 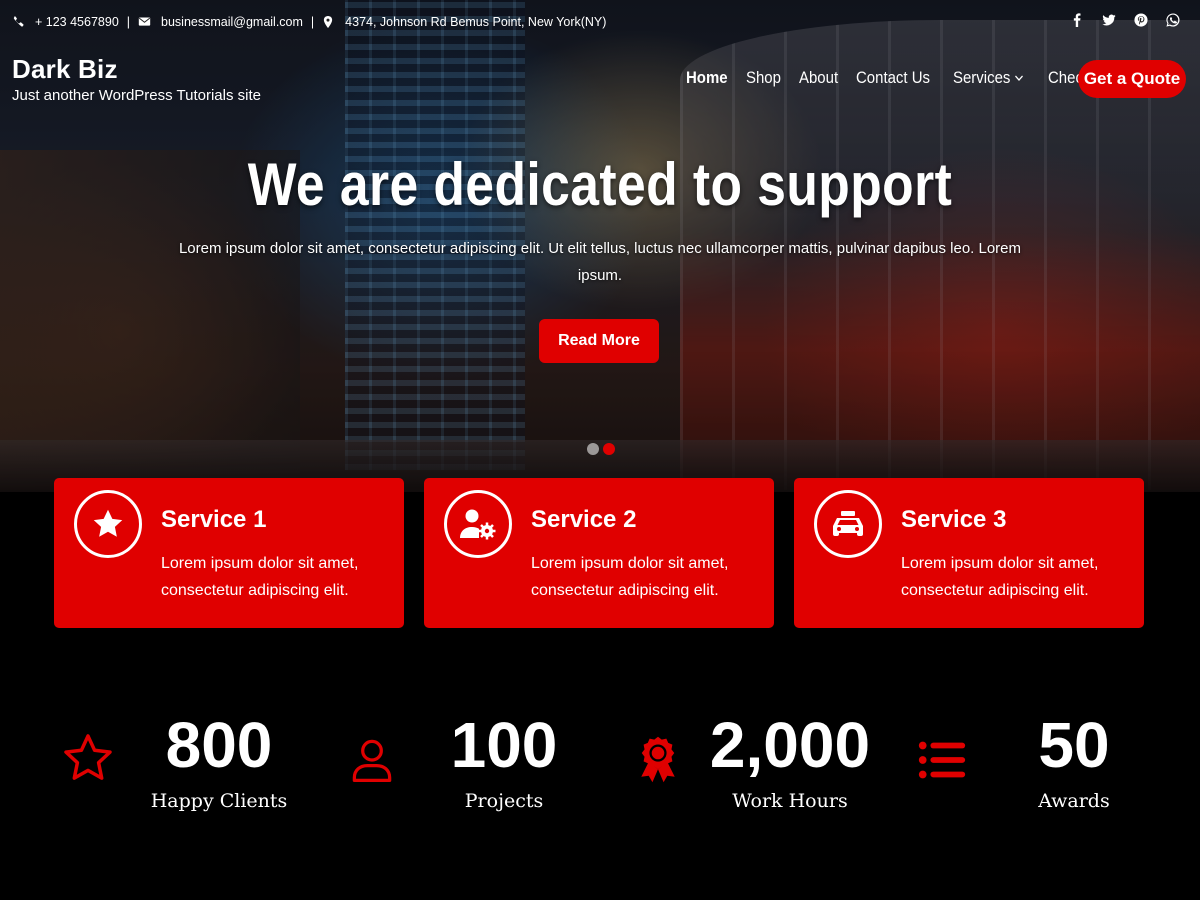 I want to click on envelope-icon, so click(x=145, y=22).